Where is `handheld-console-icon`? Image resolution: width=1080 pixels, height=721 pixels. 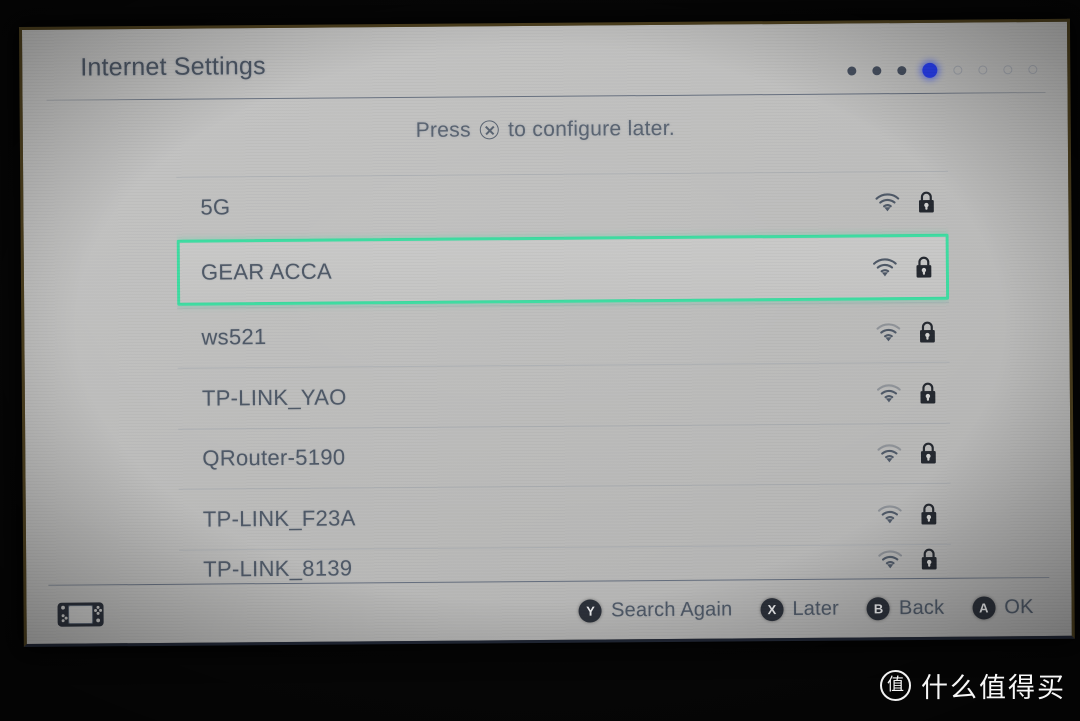 handheld-console-icon is located at coordinates (80, 614).